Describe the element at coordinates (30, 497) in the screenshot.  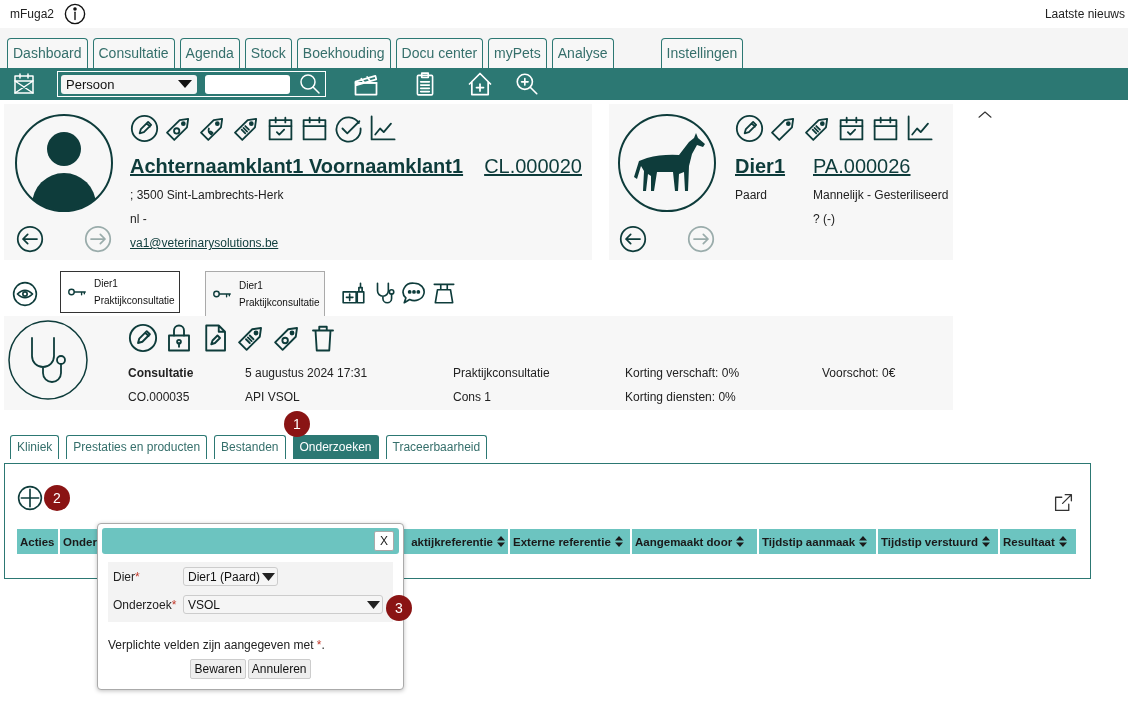
I see `add-icon` at that location.